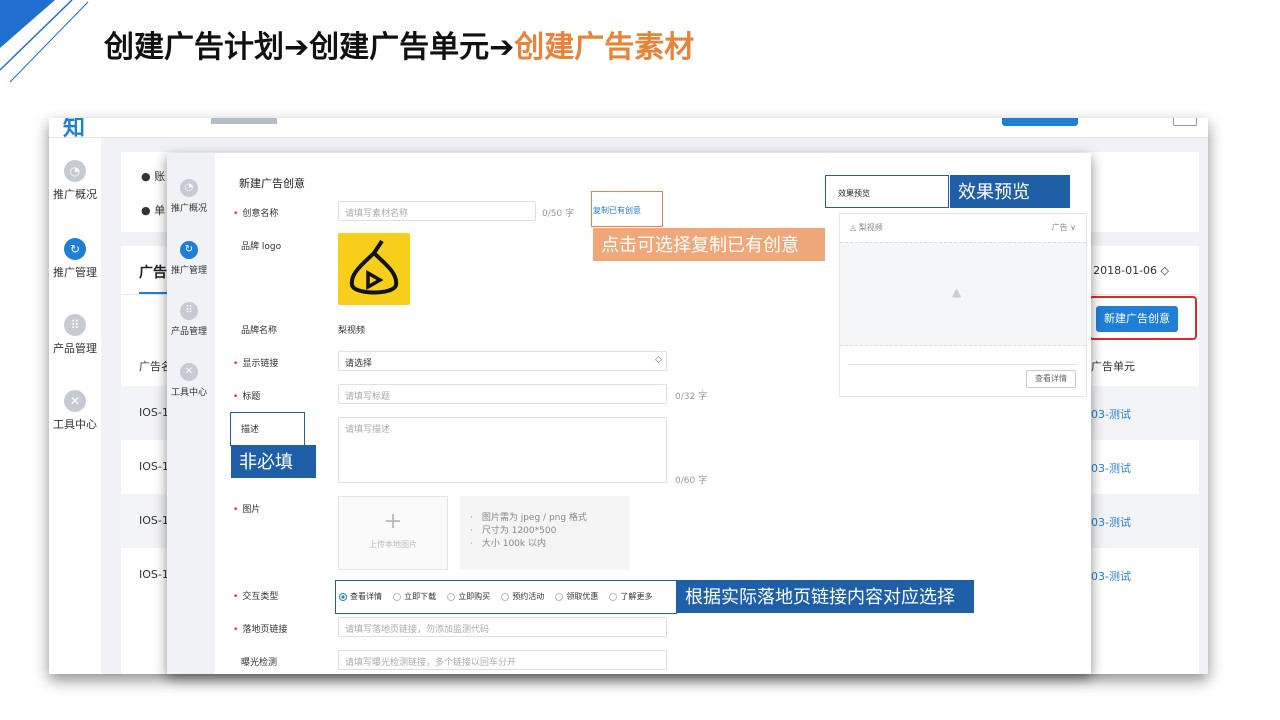 The image size is (1280, 720). I want to click on radio-coupon: 领取优惠, so click(576, 596).